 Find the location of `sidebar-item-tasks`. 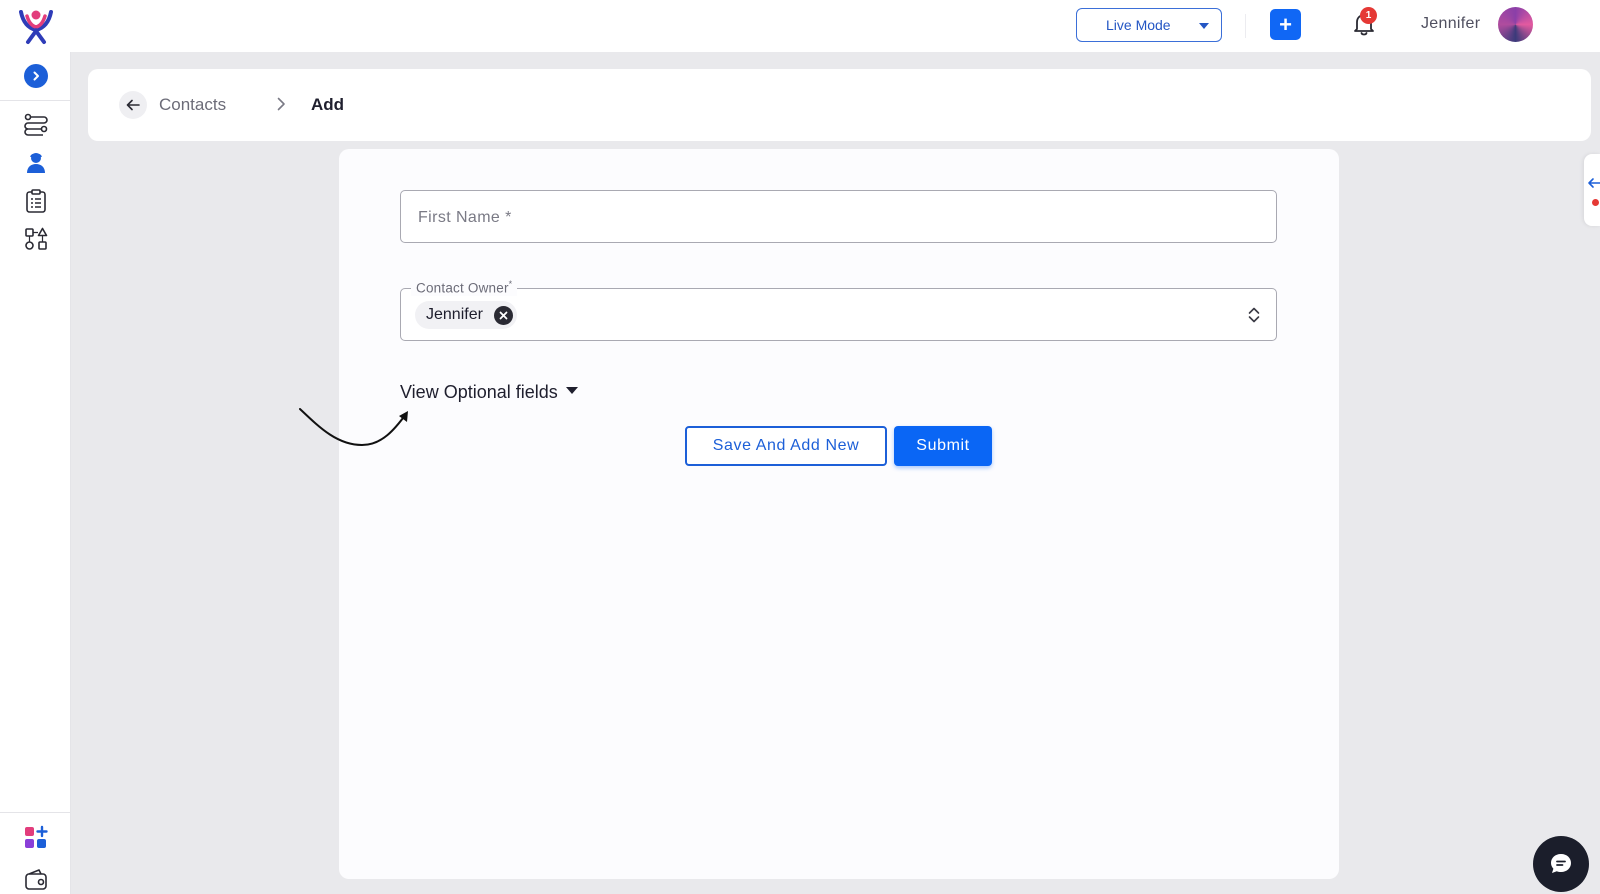

sidebar-item-tasks is located at coordinates (36, 201).